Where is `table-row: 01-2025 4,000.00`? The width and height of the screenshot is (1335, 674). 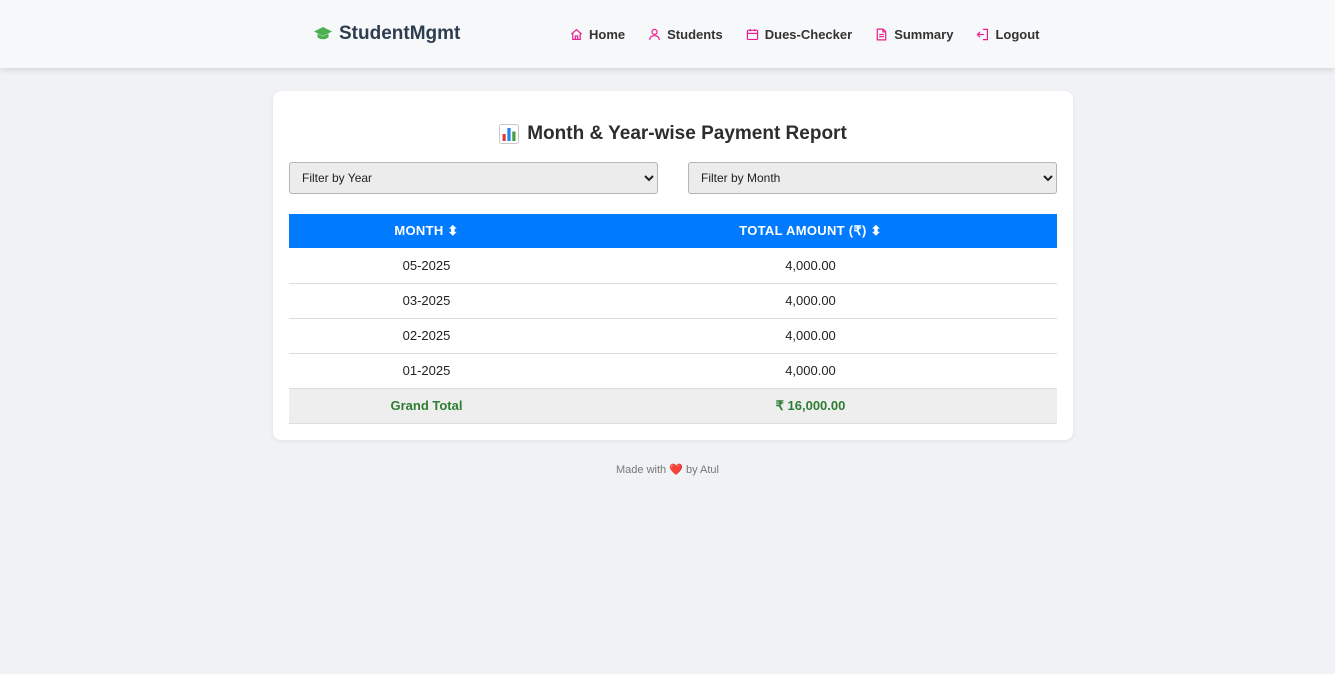 table-row: 01-2025 4,000.00 is located at coordinates (673, 371).